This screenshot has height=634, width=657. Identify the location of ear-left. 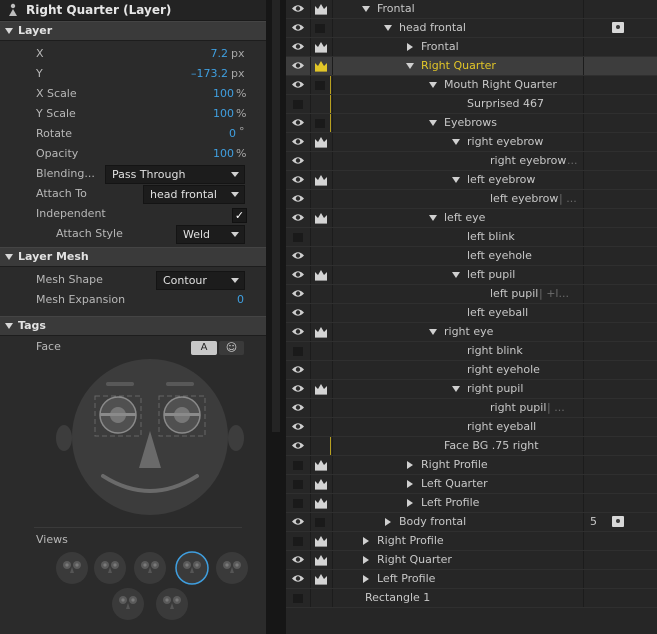
(64, 438).